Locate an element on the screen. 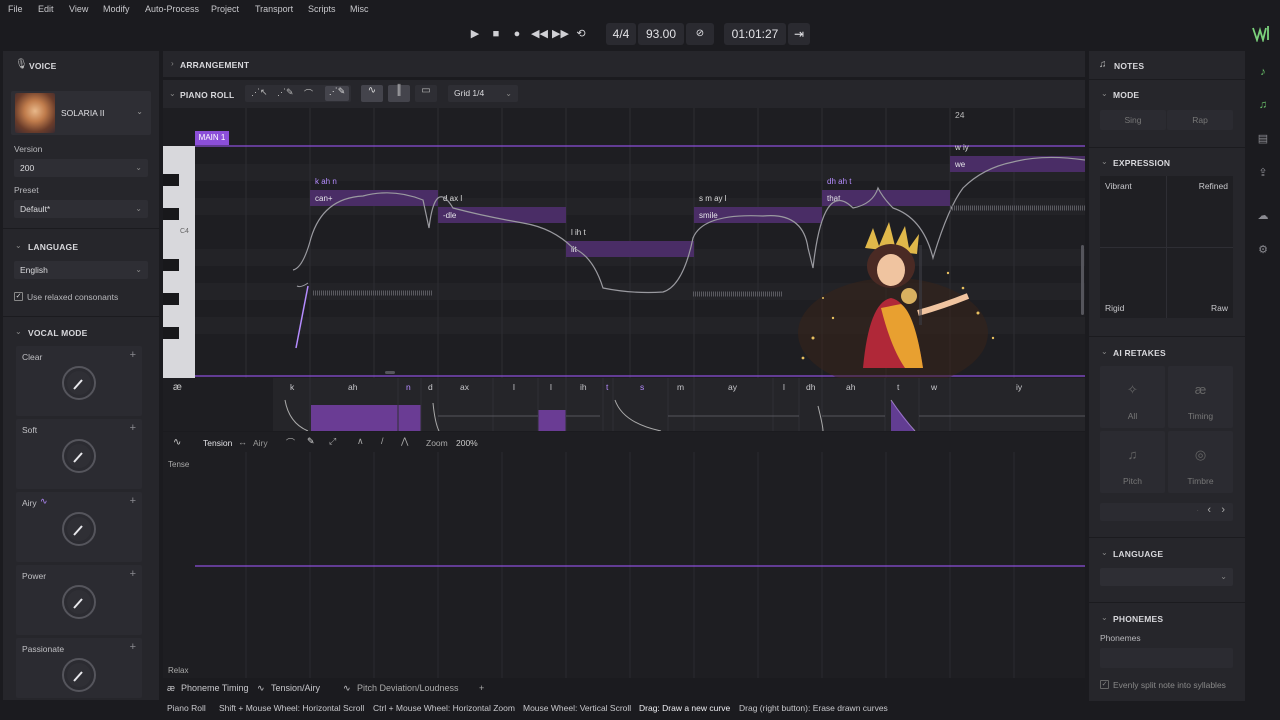 This screenshot has width=1280, height=720. next-icon: › is located at coordinates (1223, 510).